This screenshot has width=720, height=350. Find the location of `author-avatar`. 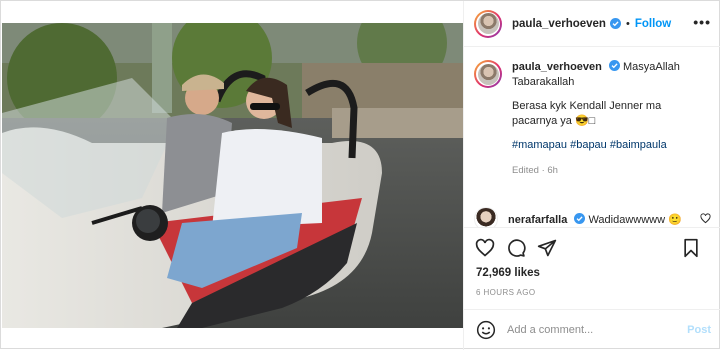

author-avatar is located at coordinates (488, 23).